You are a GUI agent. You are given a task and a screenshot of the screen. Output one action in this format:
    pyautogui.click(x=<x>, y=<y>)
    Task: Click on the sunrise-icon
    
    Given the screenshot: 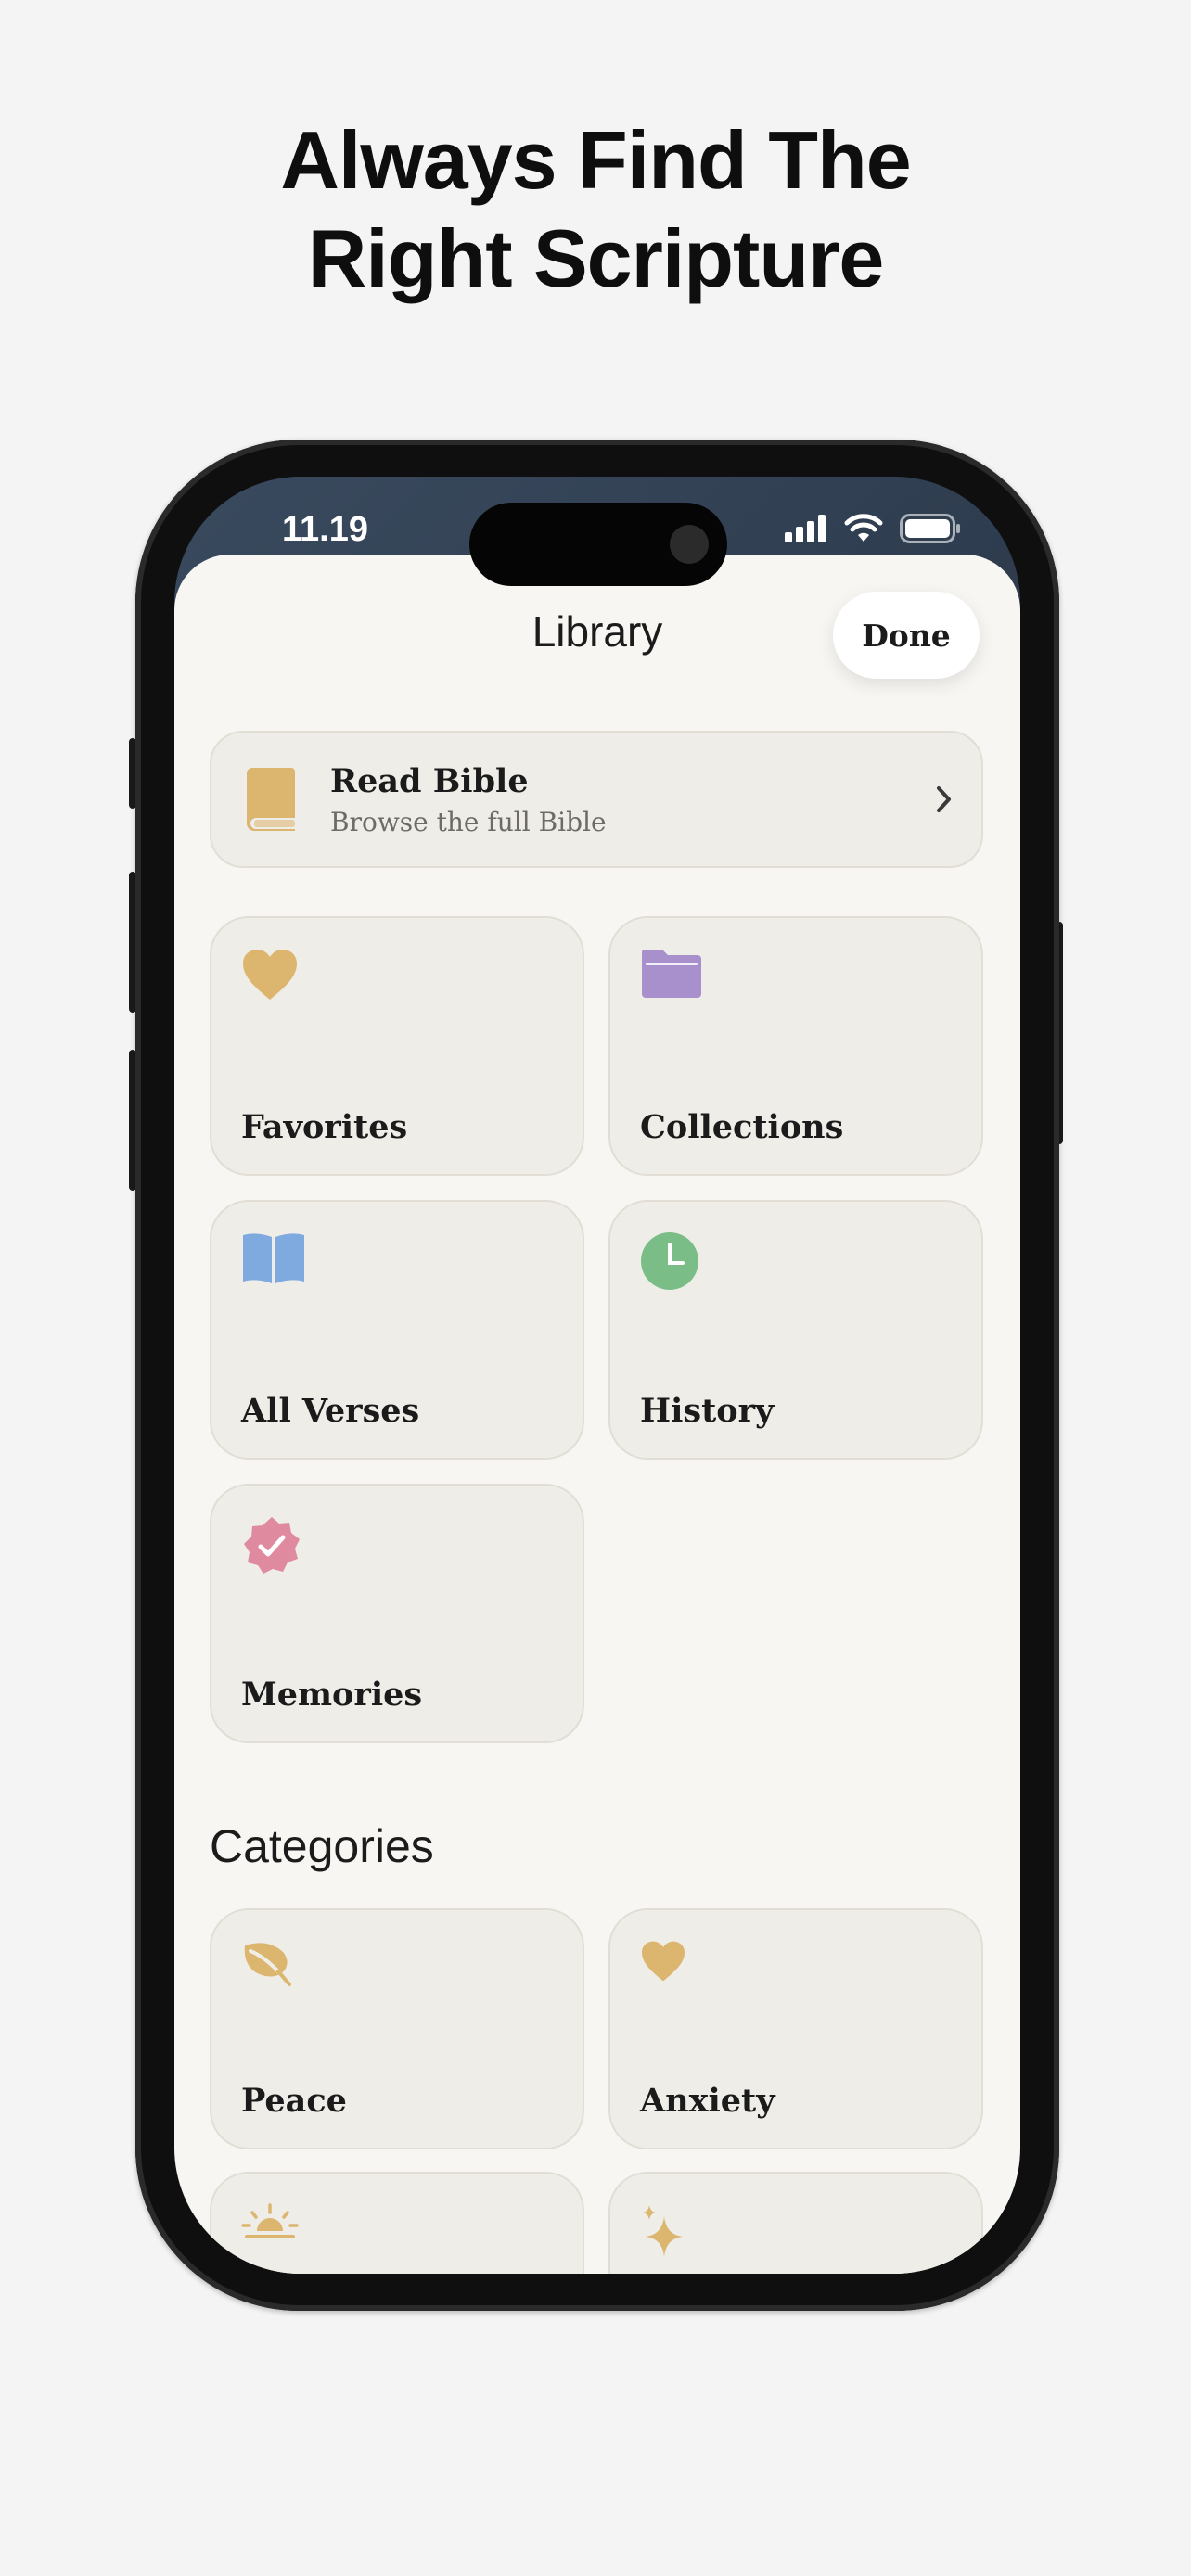 What is the action you would take?
    pyautogui.click(x=270, y=2220)
    